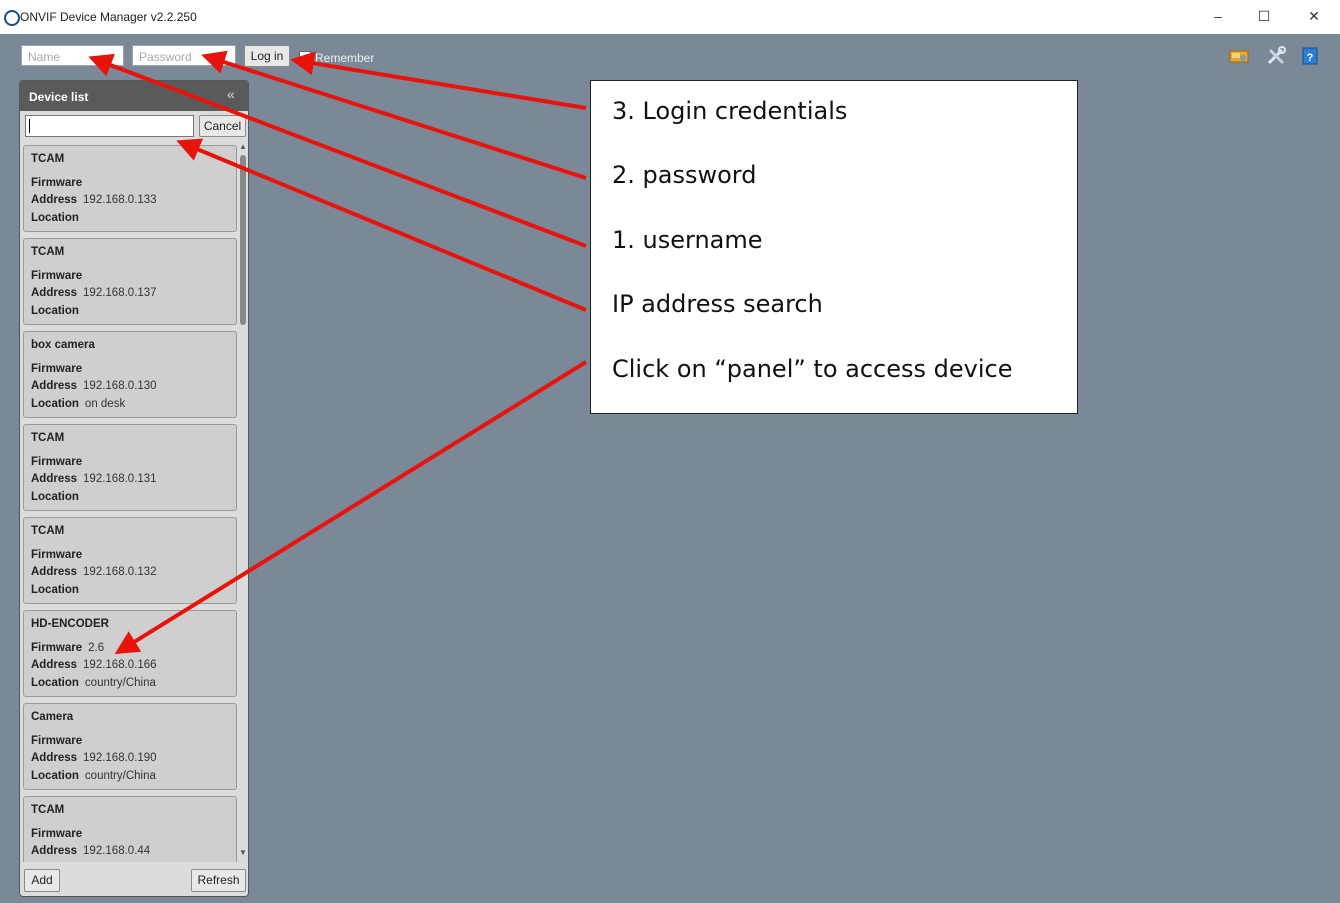 The image size is (1340, 903). What do you see at coordinates (231, 94) in the screenshot?
I see `collapse-icon: «` at bounding box center [231, 94].